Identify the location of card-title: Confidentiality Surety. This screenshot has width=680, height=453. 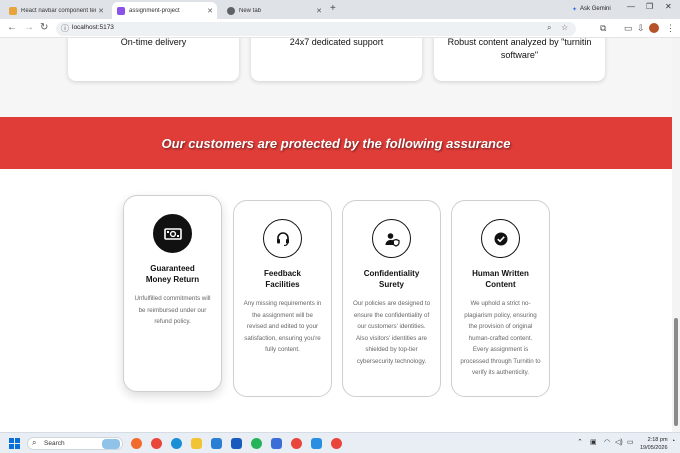
(391, 279).